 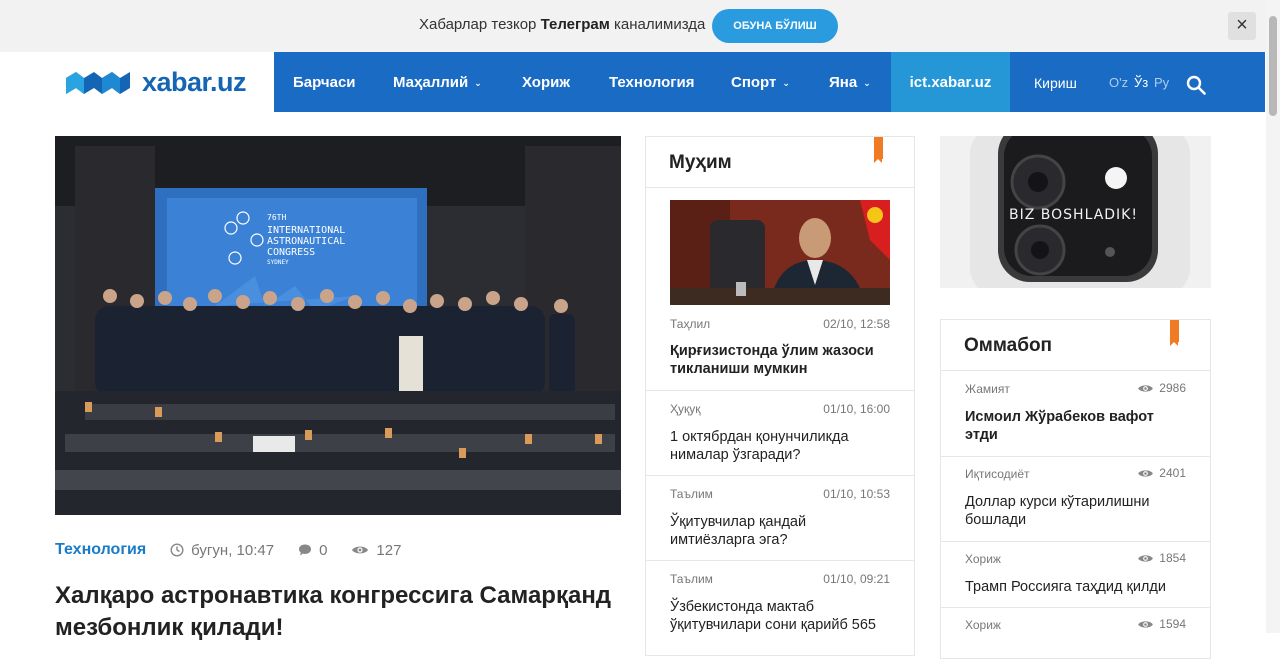 I want to click on important-heading: Муҳим, so click(x=780, y=162).